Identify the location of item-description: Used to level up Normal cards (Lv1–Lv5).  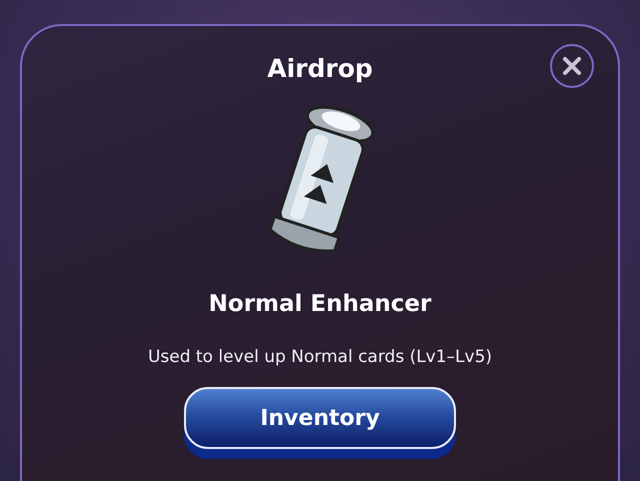
(320, 357).